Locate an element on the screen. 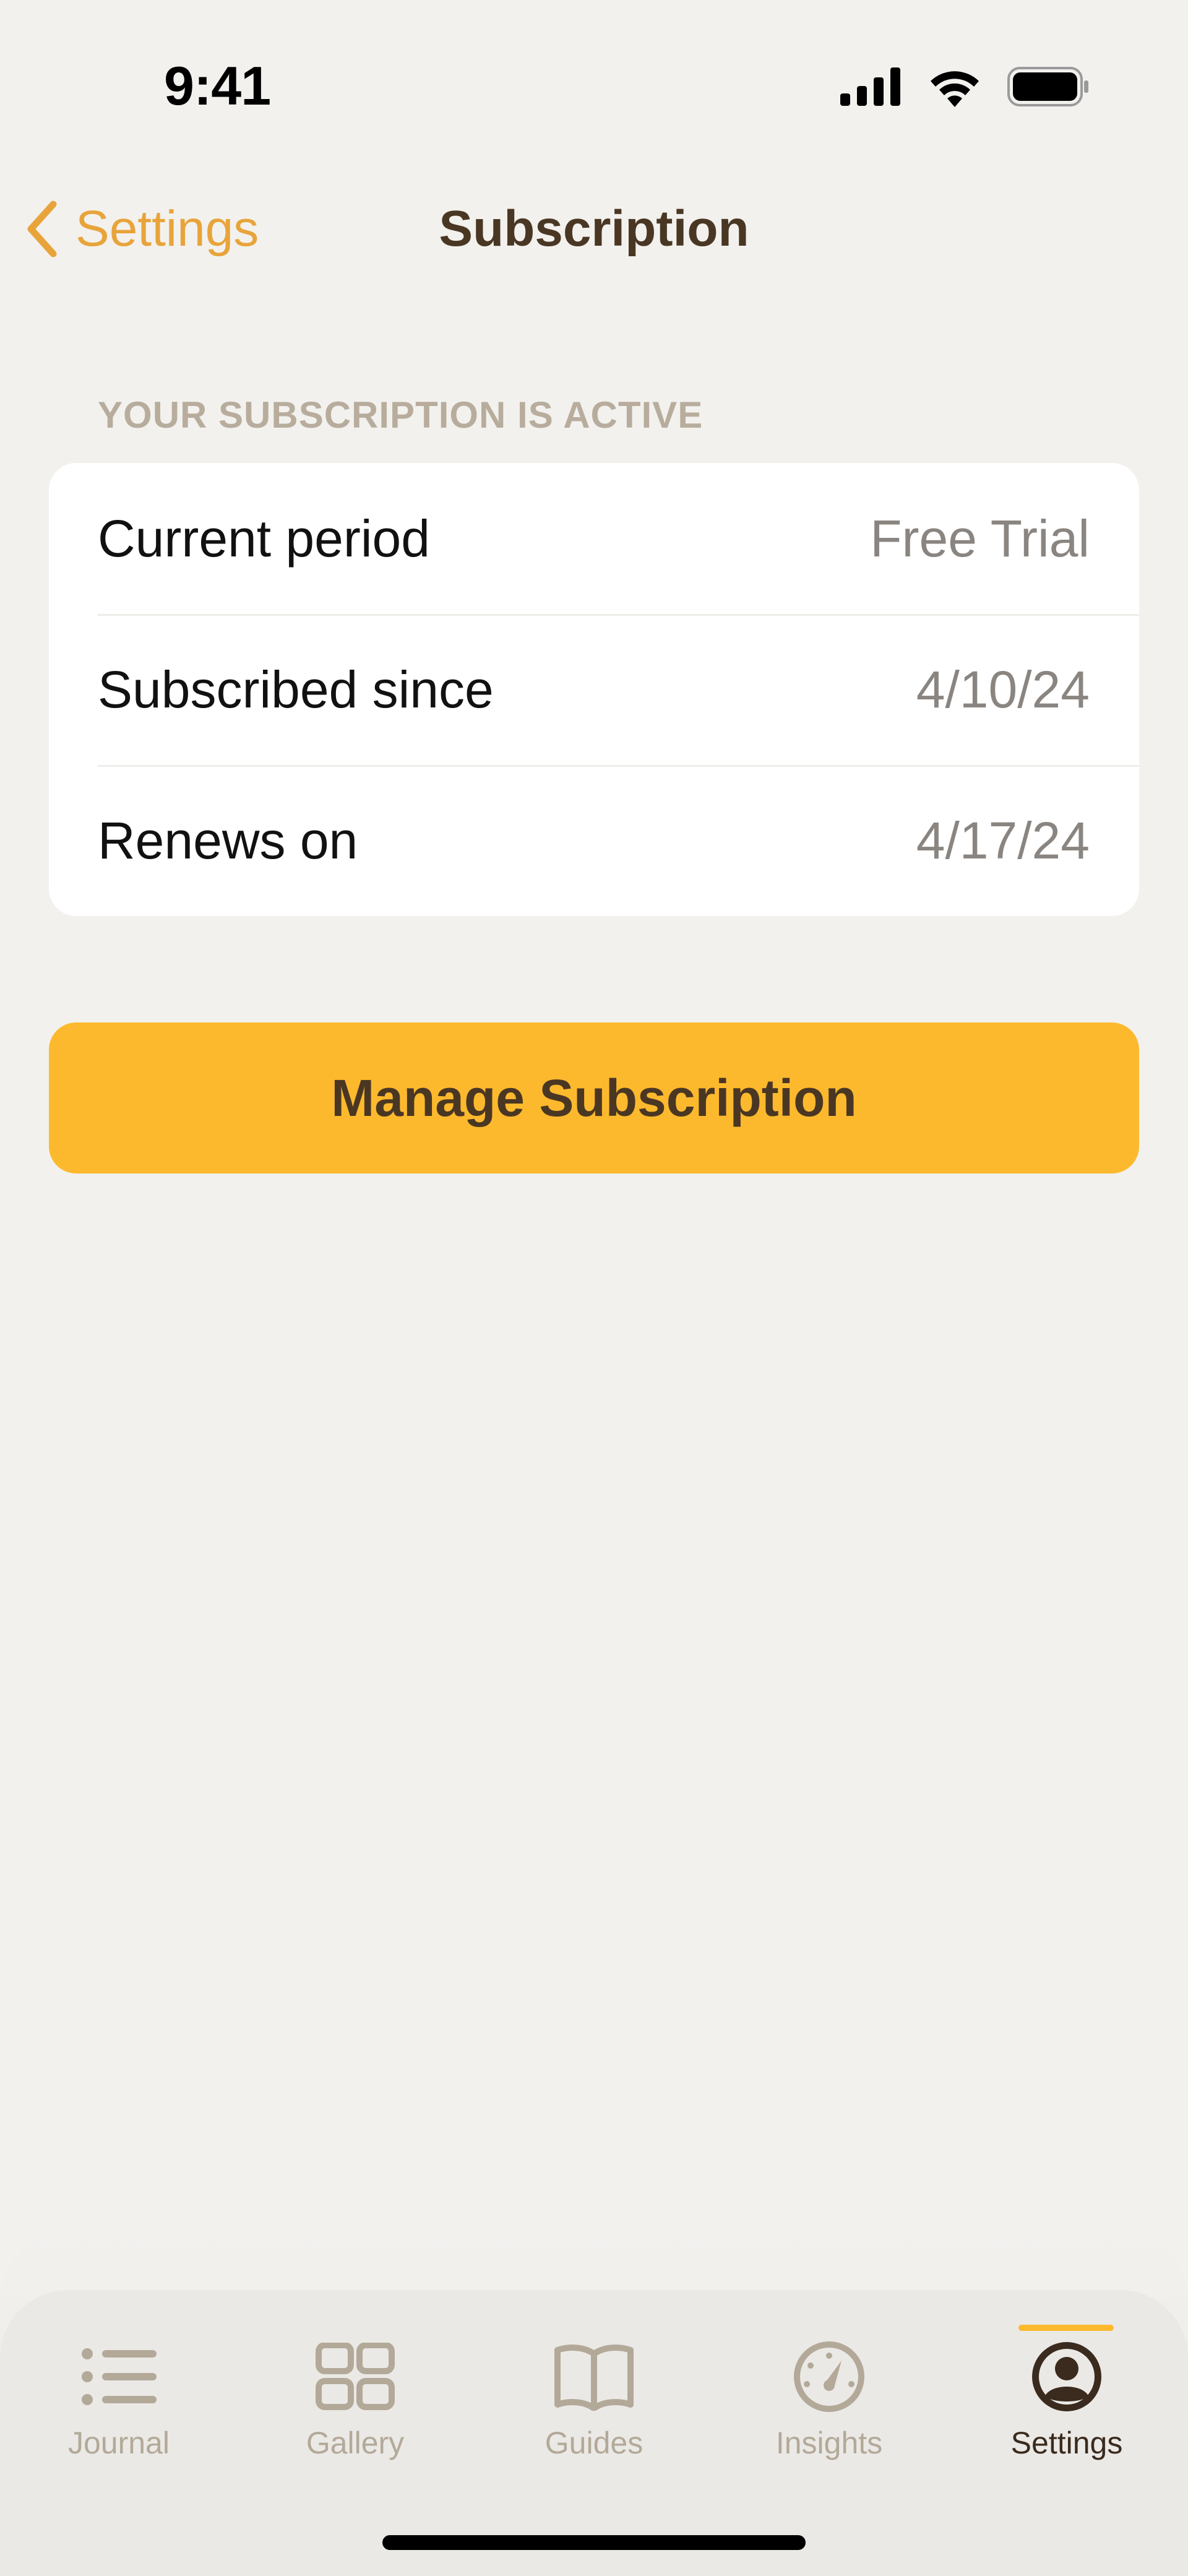 The width and height of the screenshot is (1188, 2576). active-tab-indicator is located at coordinates (1066, 2328).